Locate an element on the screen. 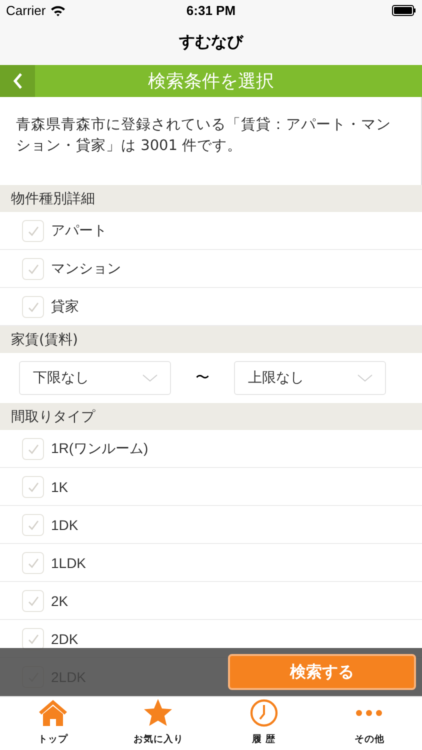  tab-item: トップ is located at coordinates (53, 723).